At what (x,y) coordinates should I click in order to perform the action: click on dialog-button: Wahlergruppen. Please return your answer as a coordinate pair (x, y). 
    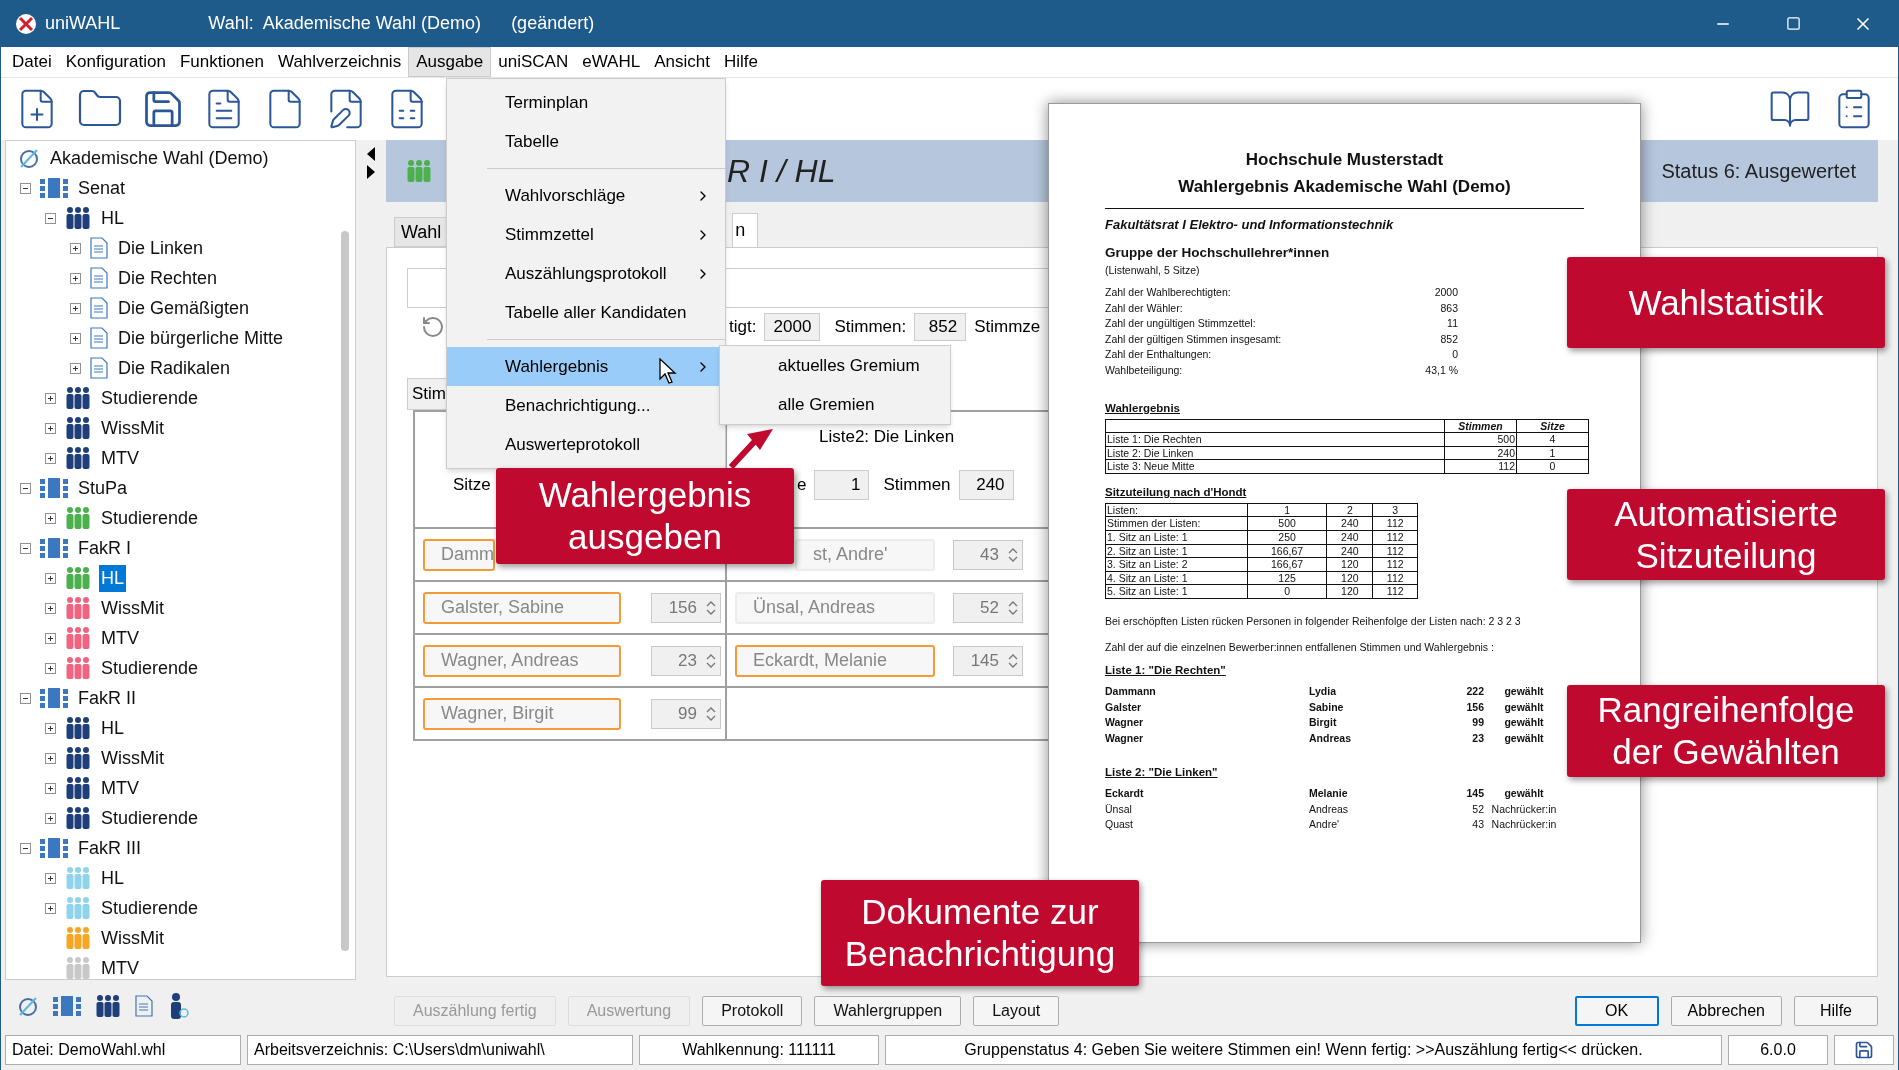
    Looking at the image, I should click on (888, 1011).